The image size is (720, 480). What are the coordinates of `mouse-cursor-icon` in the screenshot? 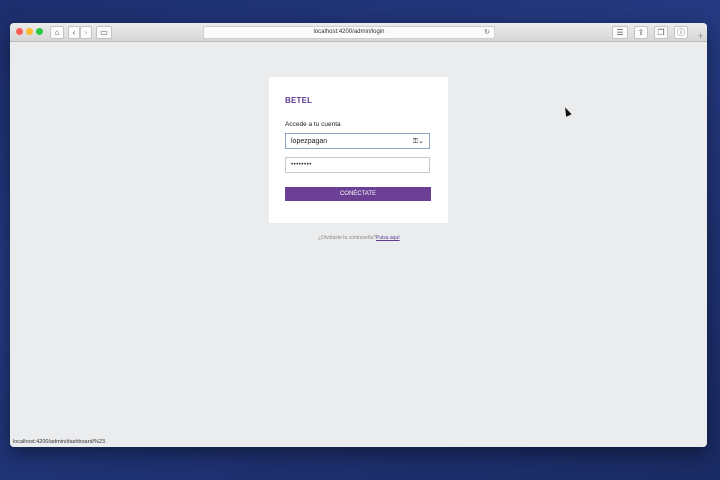 It's located at (567, 111).